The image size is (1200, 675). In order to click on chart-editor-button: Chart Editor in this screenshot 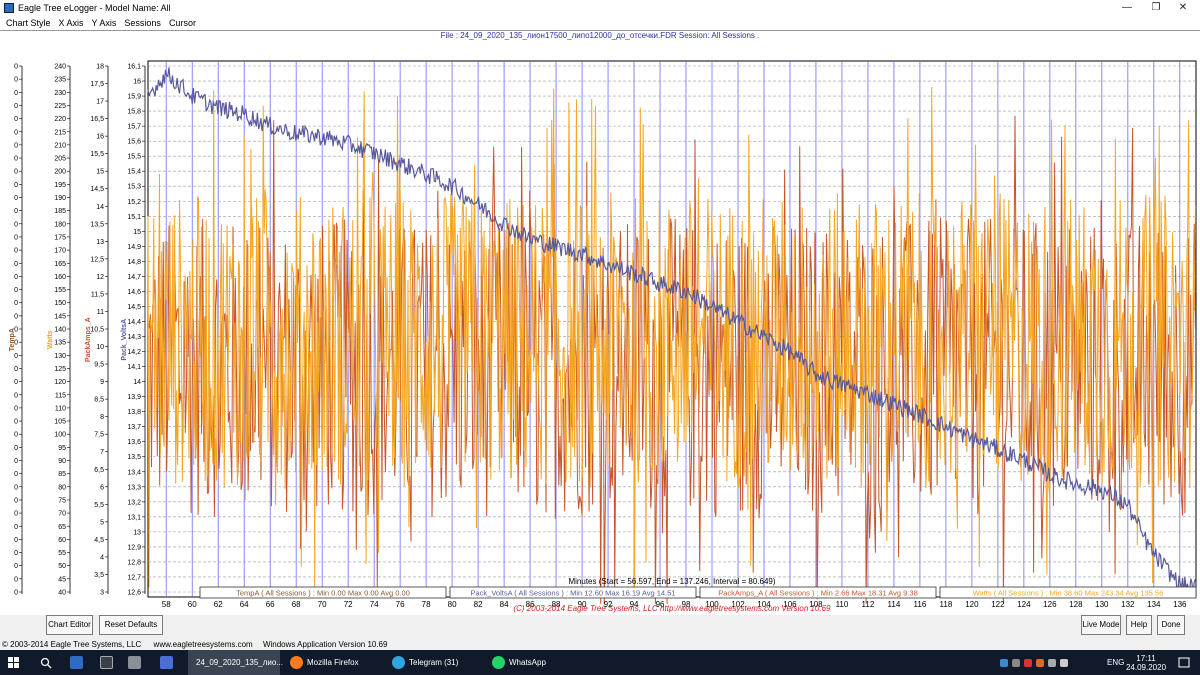, I will do `click(69, 625)`.